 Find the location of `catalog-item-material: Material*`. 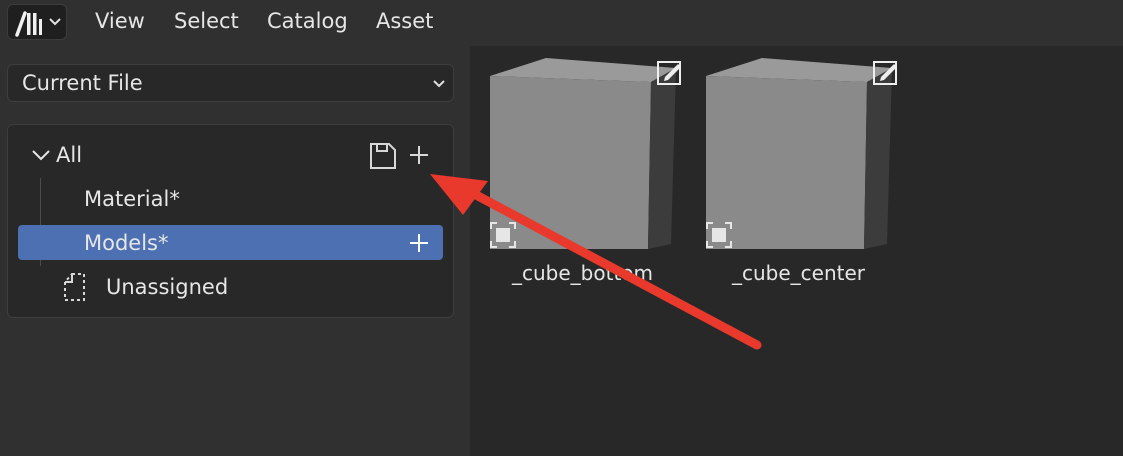

catalog-item-material: Material* is located at coordinates (132, 199).